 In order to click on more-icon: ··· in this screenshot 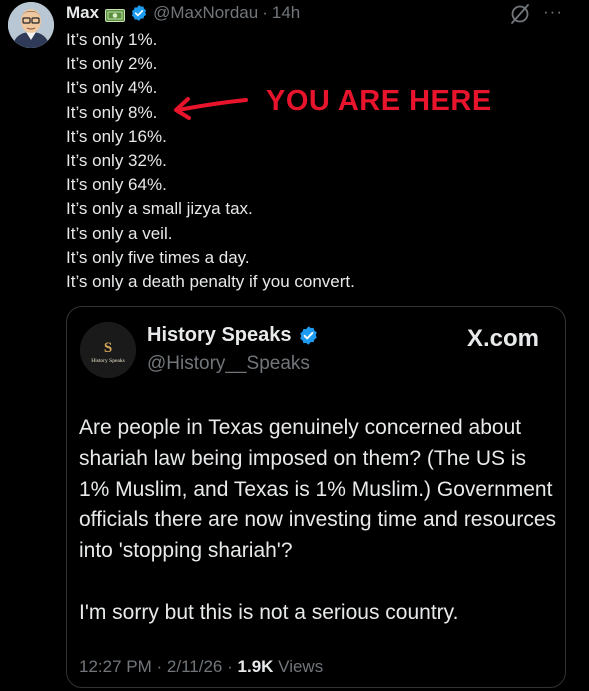, I will do `click(556, 12)`.